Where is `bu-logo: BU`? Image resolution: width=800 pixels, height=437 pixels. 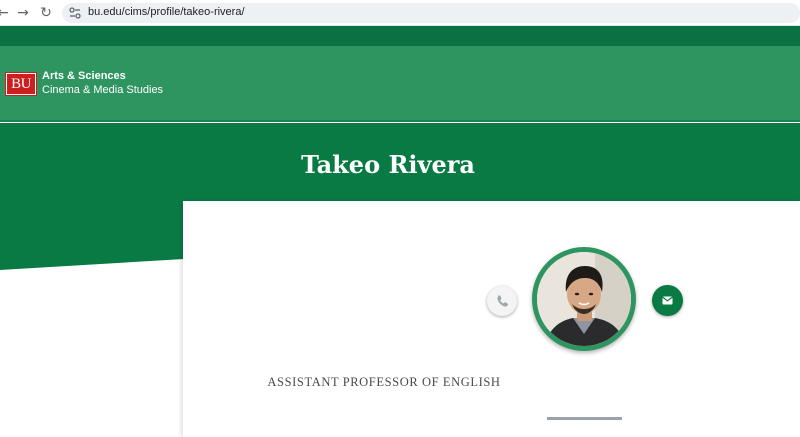
bu-logo: BU is located at coordinates (21, 84).